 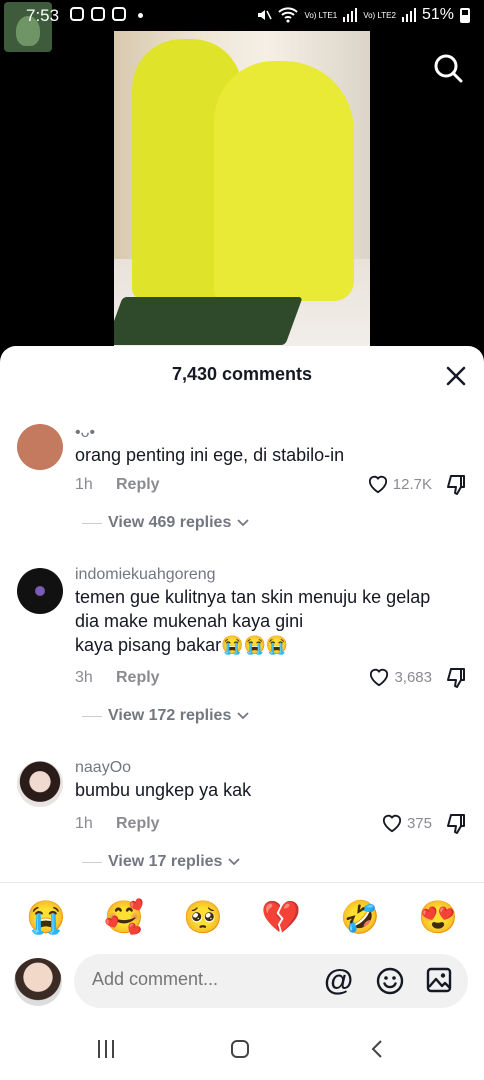 I want to click on like-button: 12.7K, so click(x=399, y=484).